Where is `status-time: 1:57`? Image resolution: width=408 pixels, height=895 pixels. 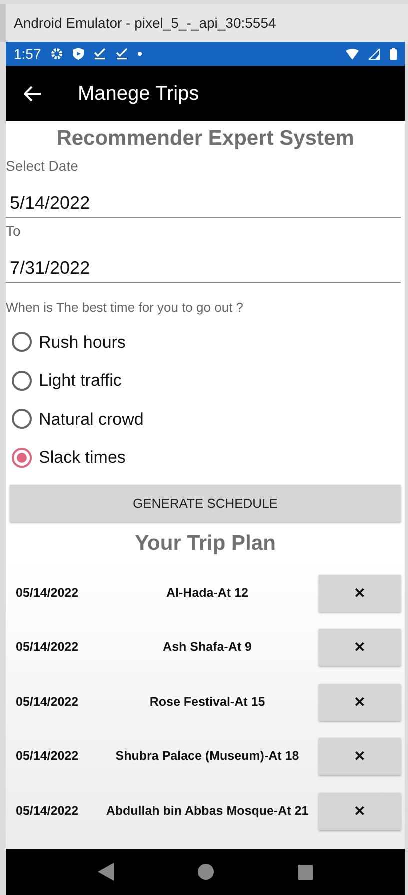
status-time: 1:57 is located at coordinates (28, 54).